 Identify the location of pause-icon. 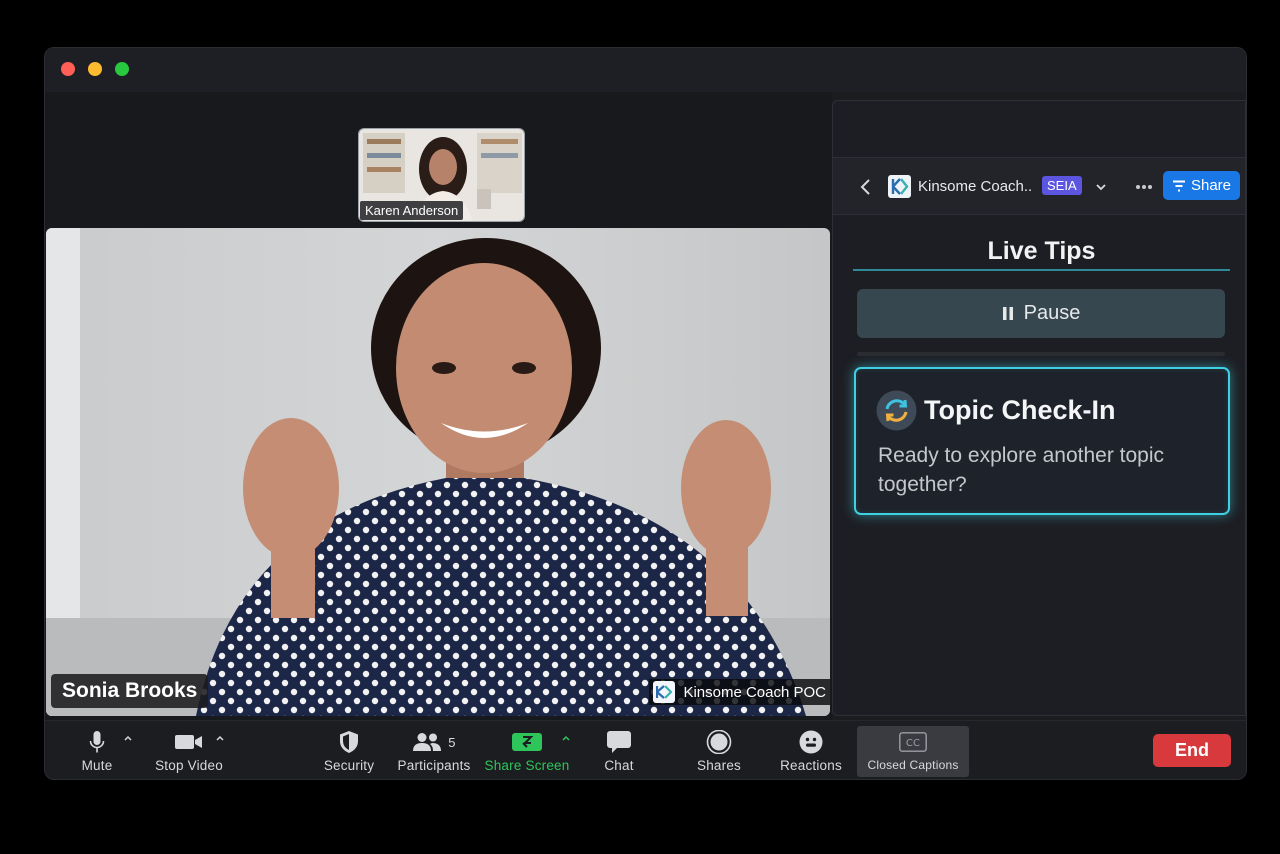
(1007, 313).